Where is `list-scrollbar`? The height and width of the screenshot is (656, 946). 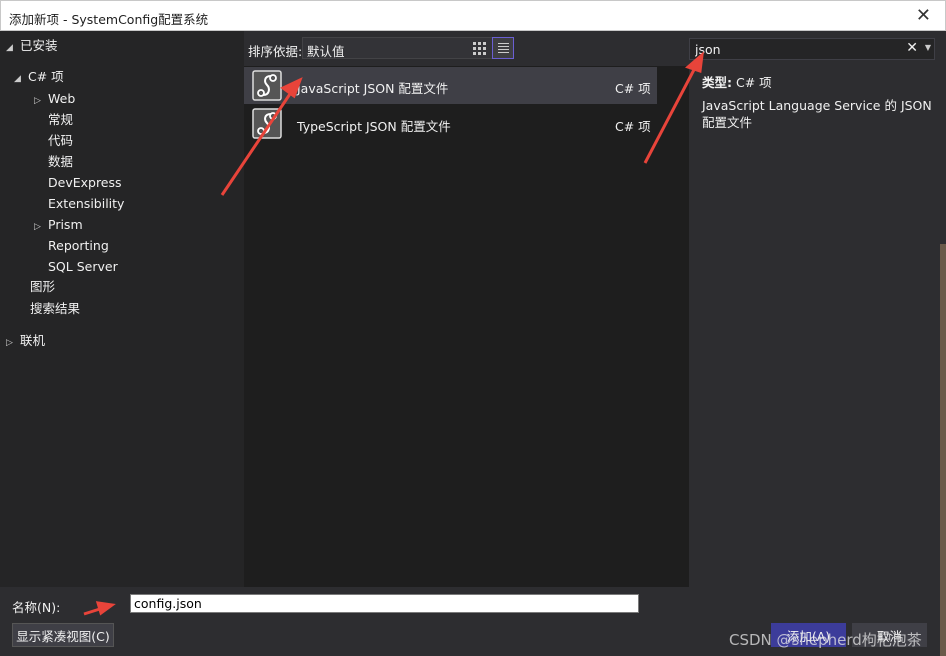
list-scrollbar is located at coordinates (673, 326).